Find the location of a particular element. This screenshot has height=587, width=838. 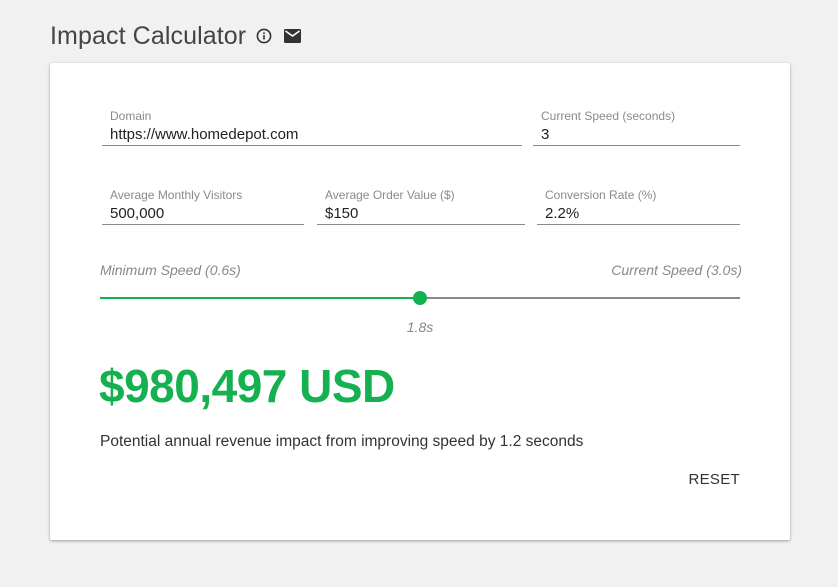

order-value-field: Average Order Value ($) is located at coordinates (421, 206).